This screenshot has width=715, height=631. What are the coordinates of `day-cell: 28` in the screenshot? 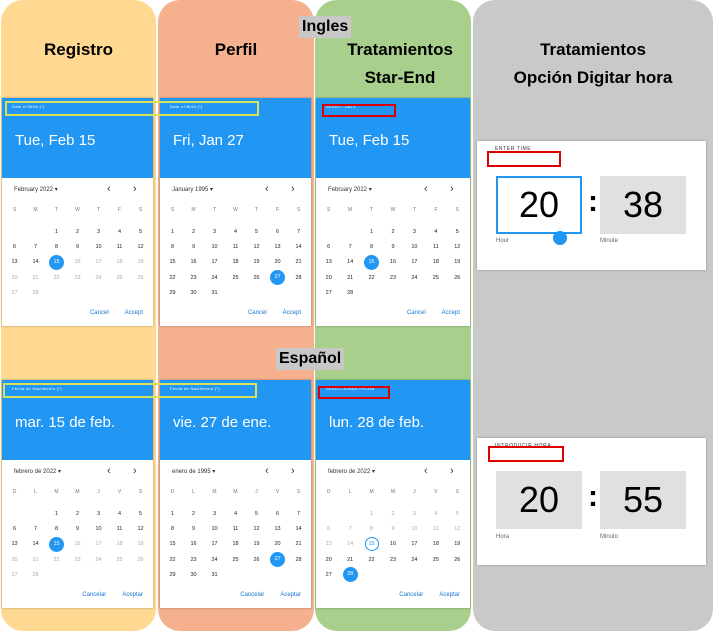 It's located at (349, 292).